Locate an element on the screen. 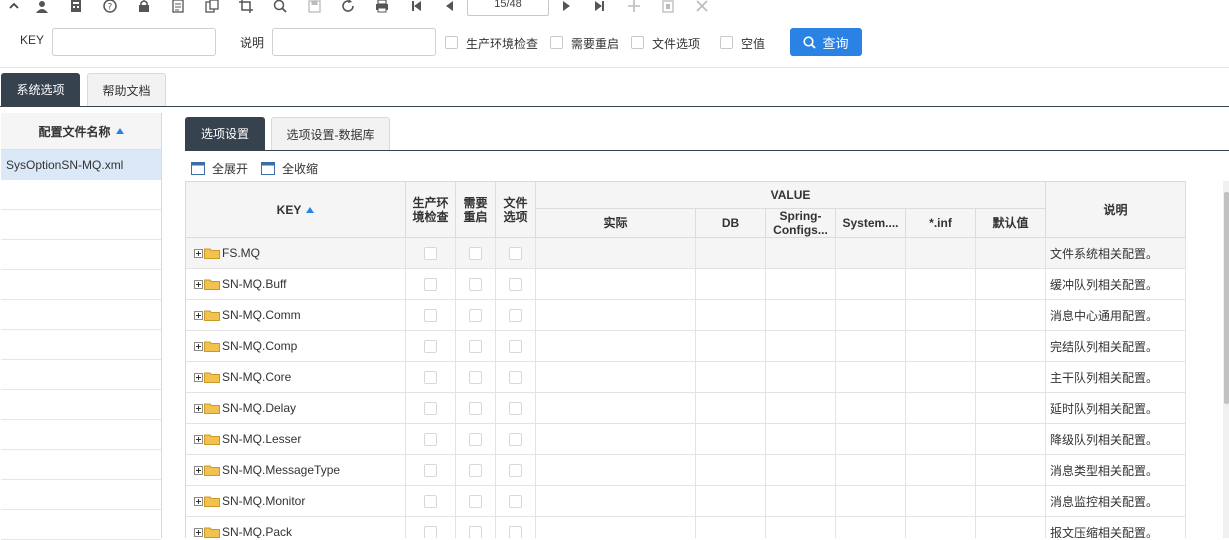 This screenshot has height=540, width=1229. first-page-icon is located at coordinates (416, 7).